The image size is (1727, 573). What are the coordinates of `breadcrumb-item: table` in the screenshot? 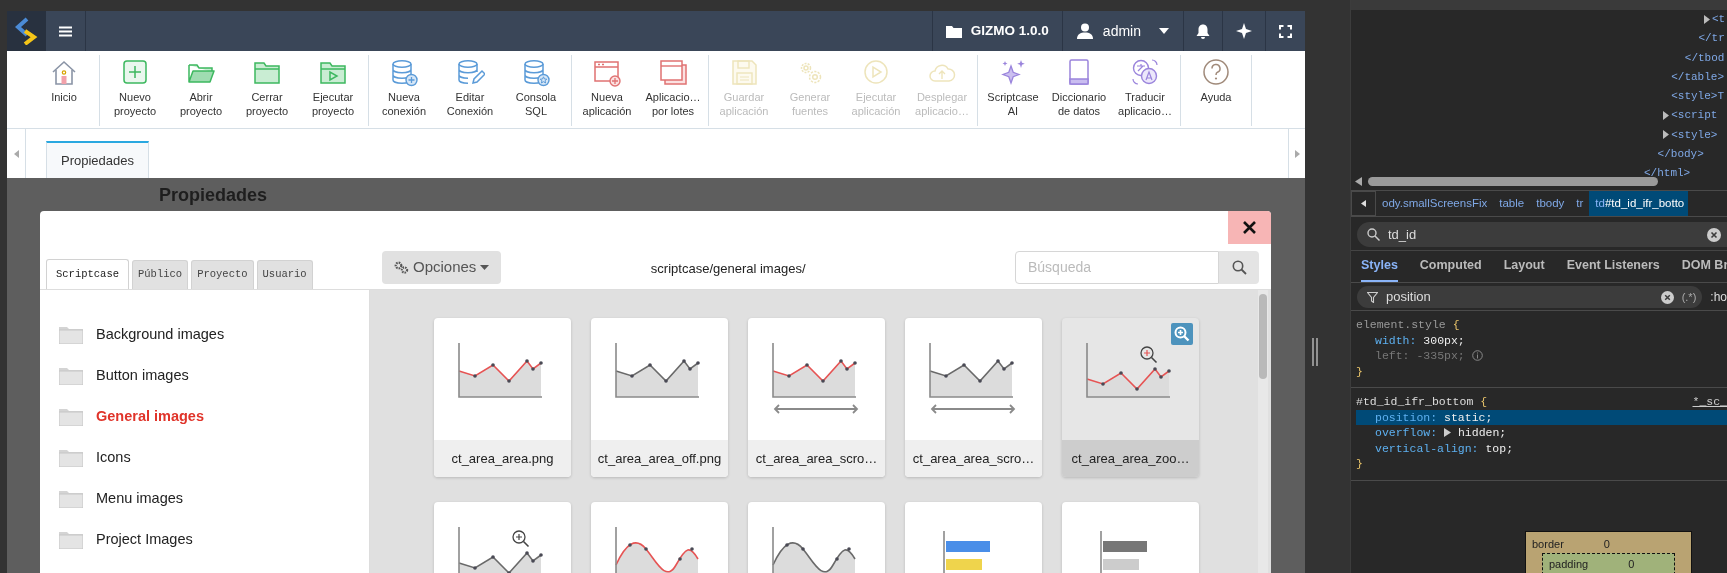 It's located at (1512, 203).